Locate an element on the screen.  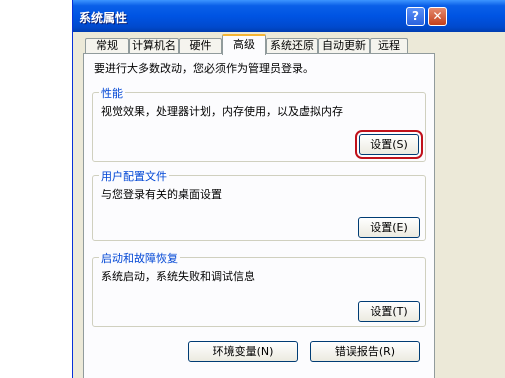
tab-strip: 常规 计算机名 硬件 高级 系统还原 自动更新 远程 is located at coordinates (289, 44).